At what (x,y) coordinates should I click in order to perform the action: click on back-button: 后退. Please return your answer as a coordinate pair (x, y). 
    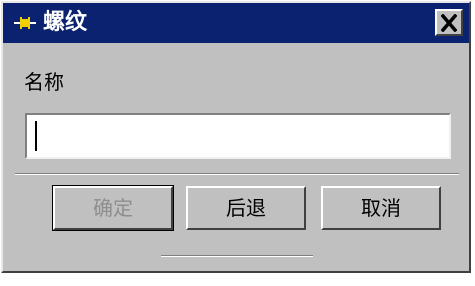
    Looking at the image, I should click on (246, 208).